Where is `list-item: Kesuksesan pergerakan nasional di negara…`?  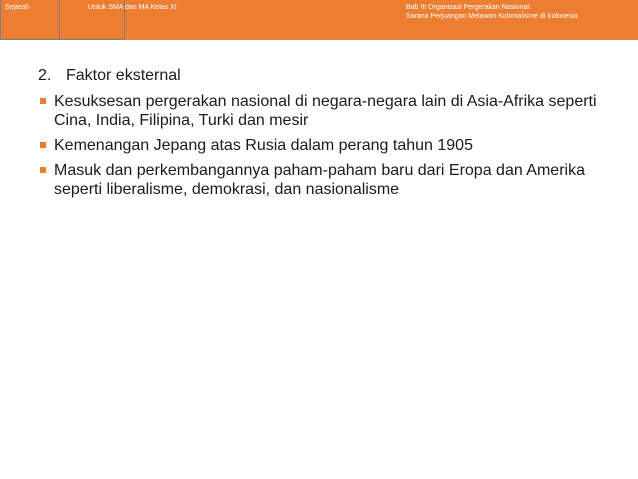
list-item: Kesuksesan pergerakan nasional di negara… is located at coordinates (323, 111).